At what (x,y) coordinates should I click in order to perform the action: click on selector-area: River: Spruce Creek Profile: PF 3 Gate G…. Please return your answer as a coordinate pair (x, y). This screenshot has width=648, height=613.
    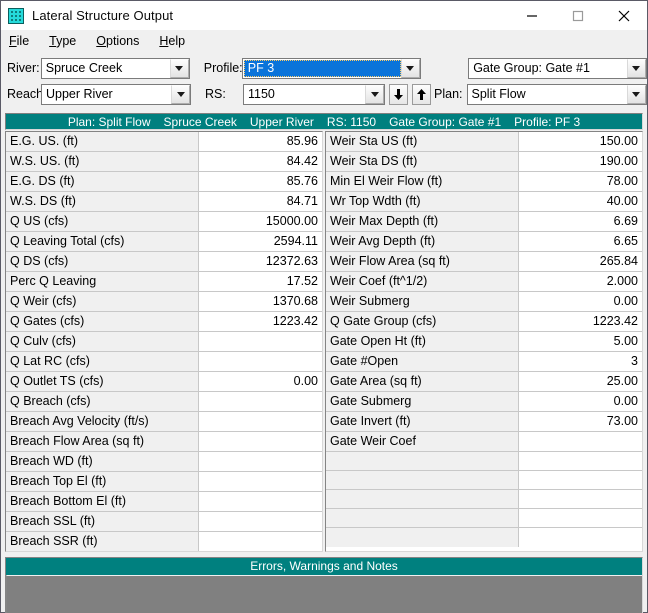
    Looking at the image, I should click on (324, 81).